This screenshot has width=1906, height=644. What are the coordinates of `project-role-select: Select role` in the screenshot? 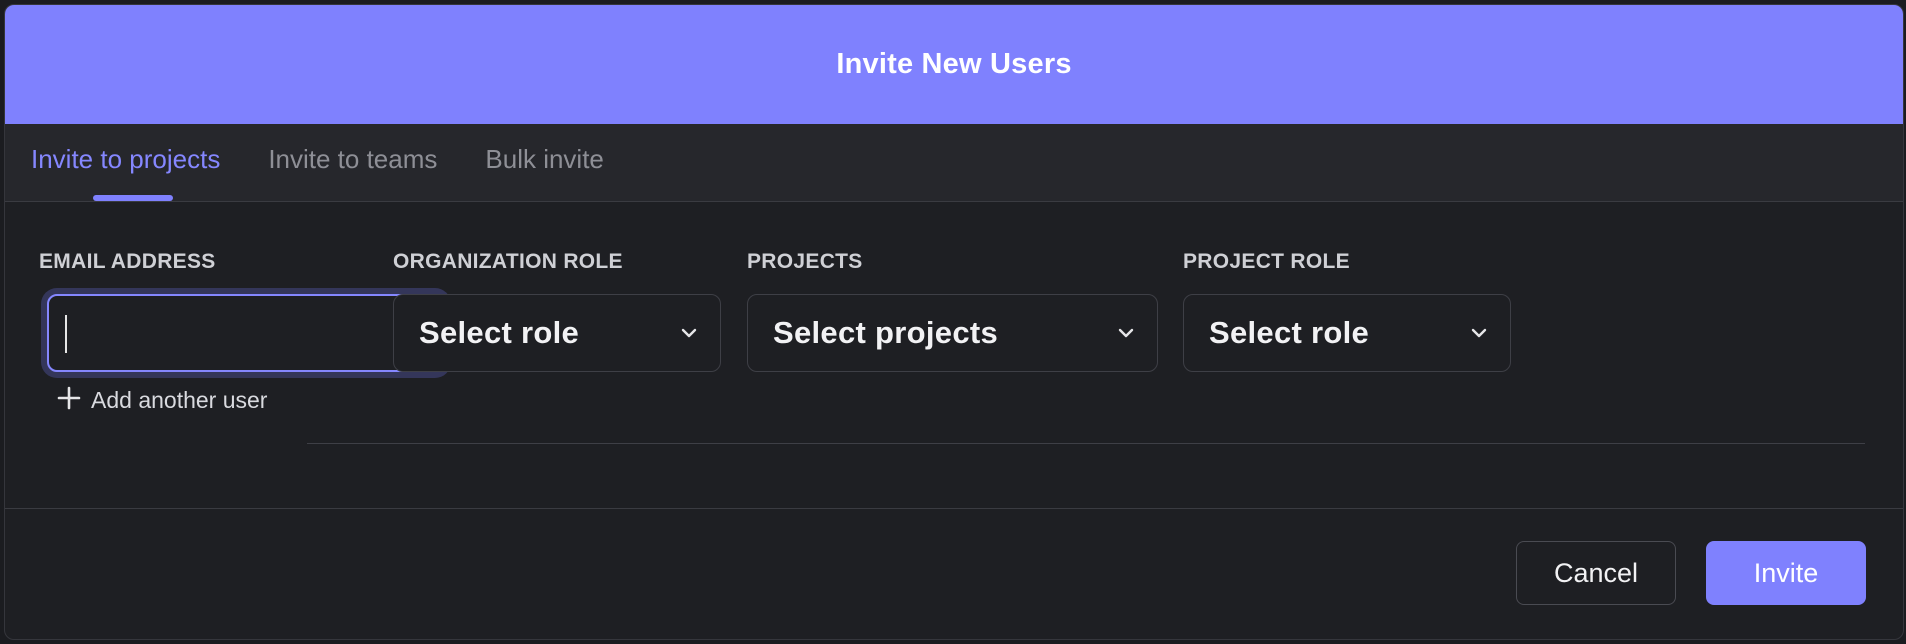 It's located at (1347, 333).